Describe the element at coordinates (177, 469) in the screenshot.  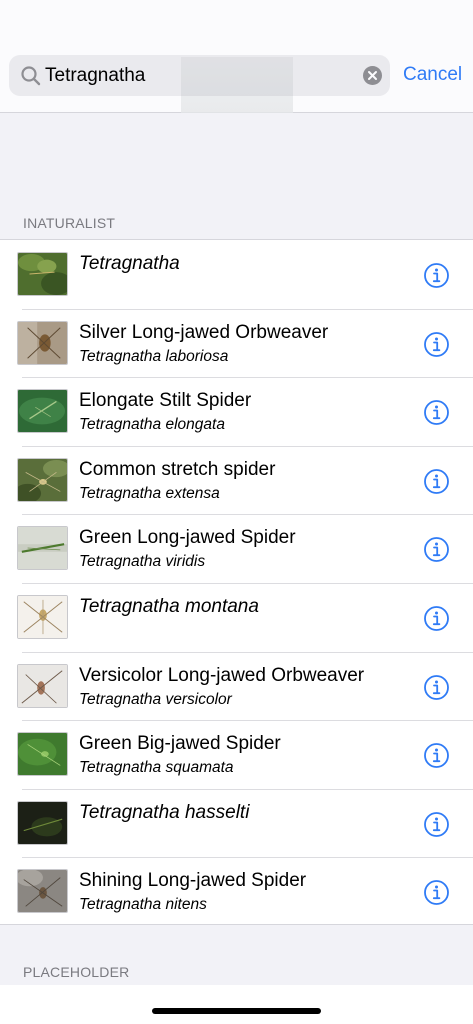
I see `taxon-common-name: Common stretch spider` at that location.